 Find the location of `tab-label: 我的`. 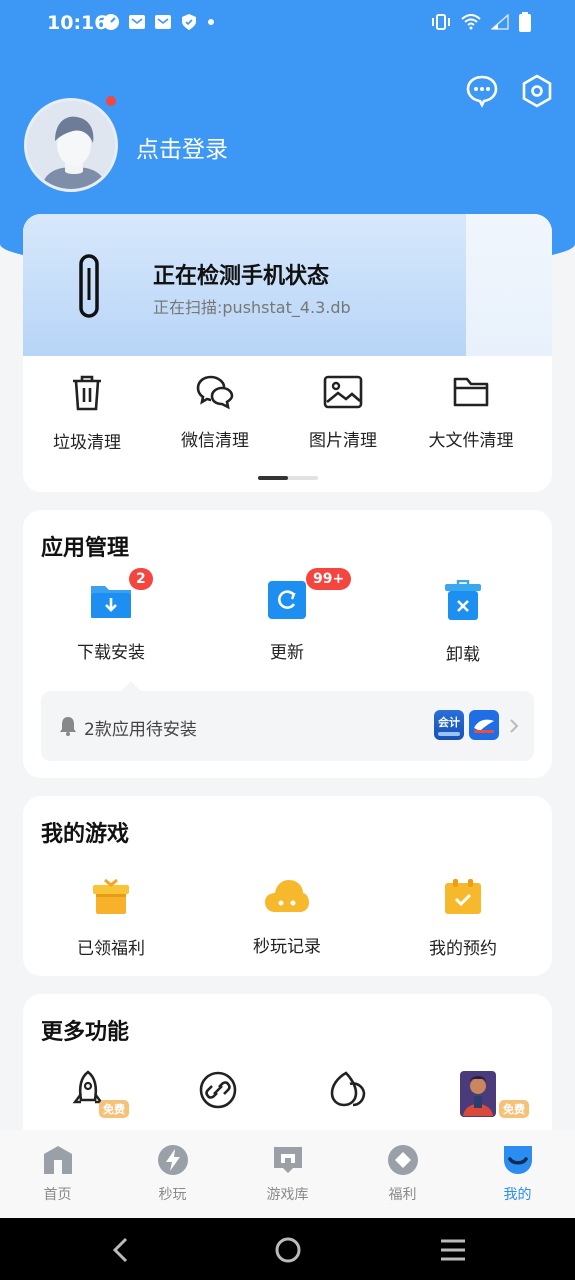

tab-label: 我的 is located at coordinates (517, 1195).